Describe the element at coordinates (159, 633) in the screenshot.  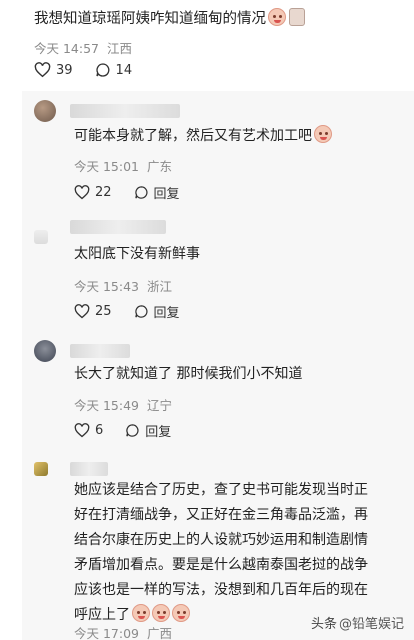
I see `reply-location: 广西` at that location.